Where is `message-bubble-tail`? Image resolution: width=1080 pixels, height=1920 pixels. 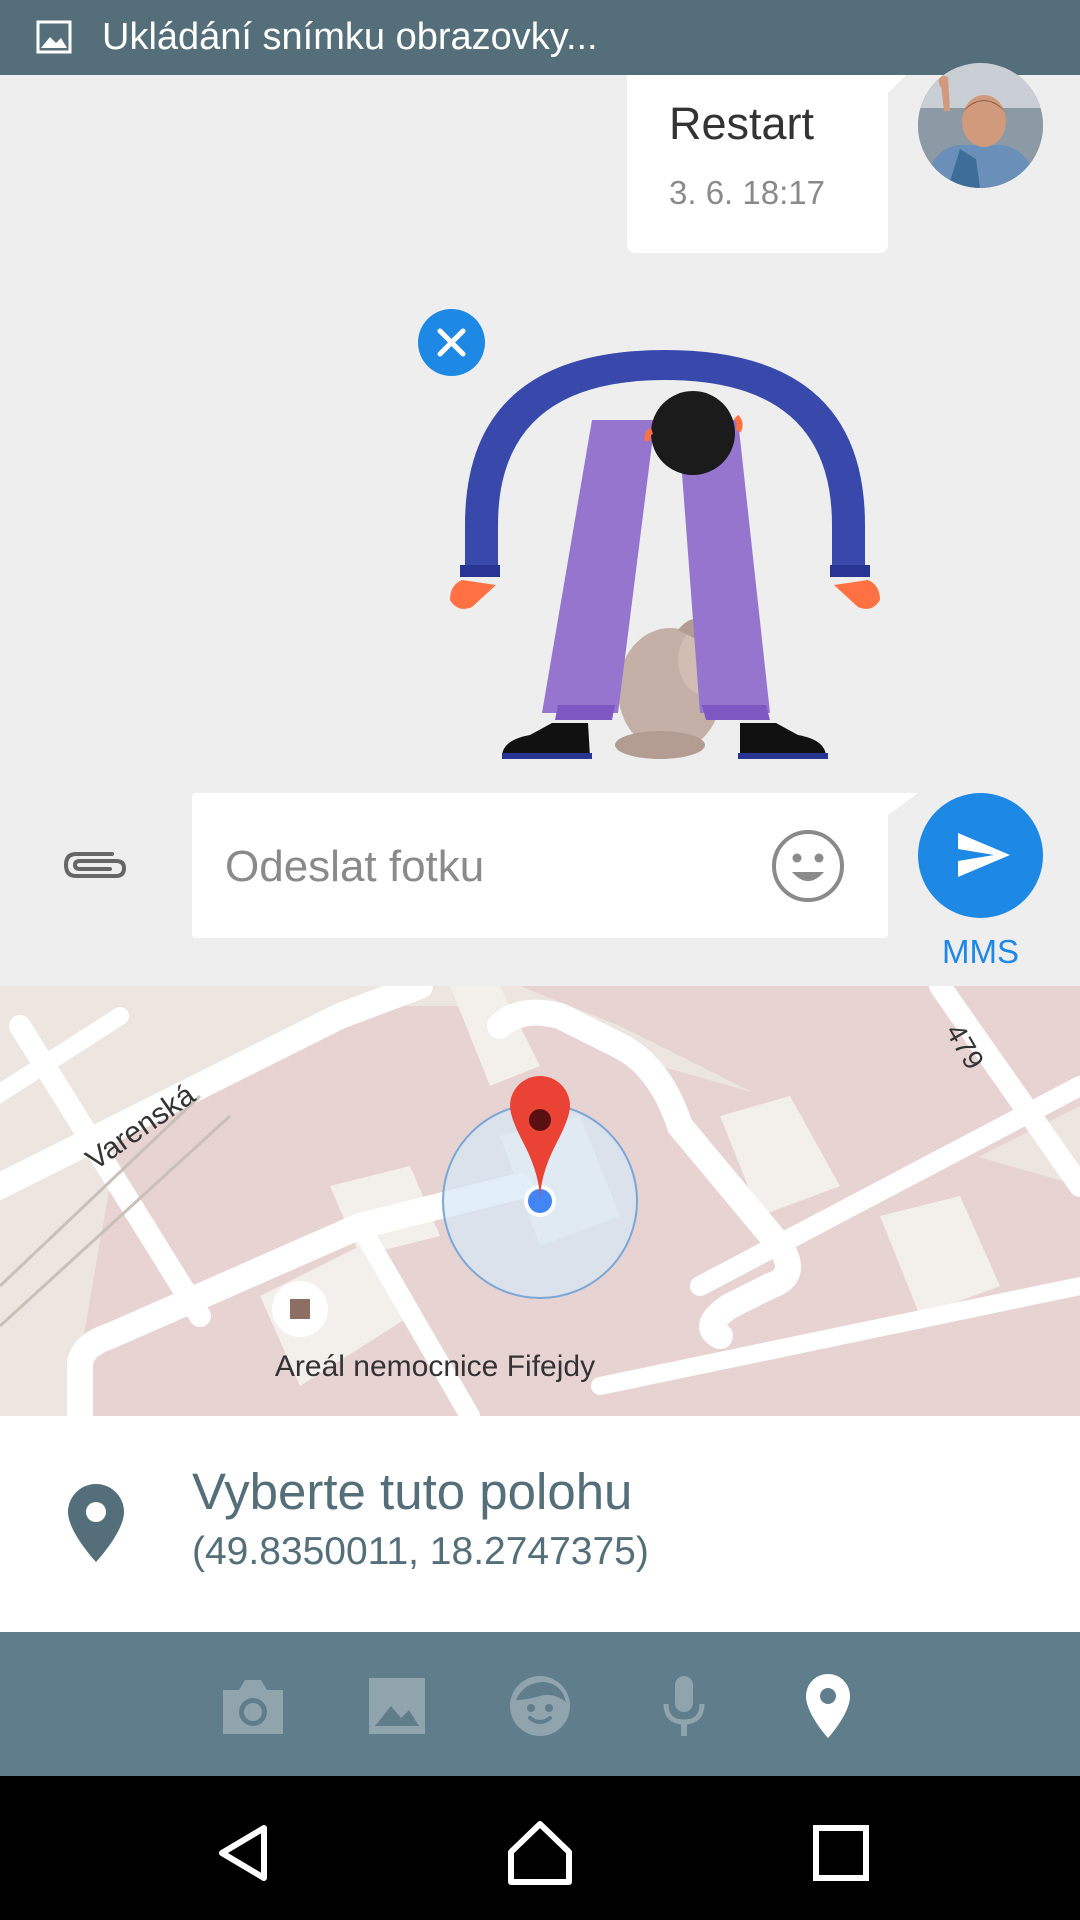 message-bubble-tail is located at coordinates (897, 84).